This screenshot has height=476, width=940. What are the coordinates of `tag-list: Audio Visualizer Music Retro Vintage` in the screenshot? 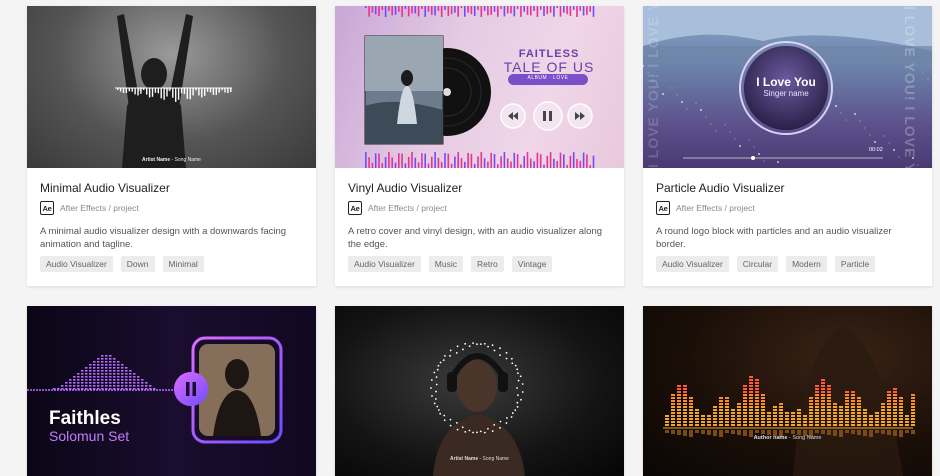 It's located at (479, 264).